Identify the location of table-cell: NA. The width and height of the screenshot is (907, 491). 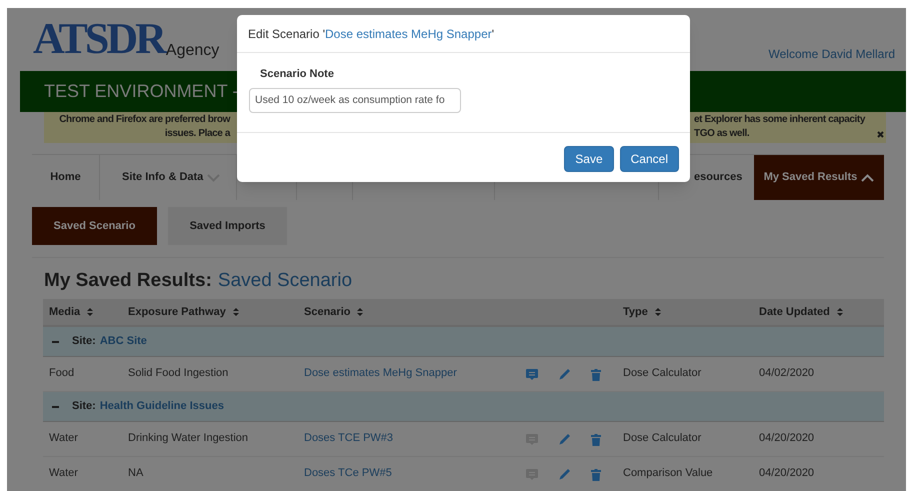
(136, 473).